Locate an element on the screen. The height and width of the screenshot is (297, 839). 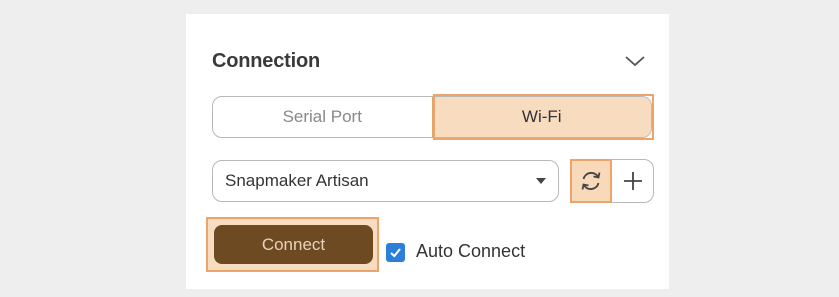
add-device-button is located at coordinates (633, 181).